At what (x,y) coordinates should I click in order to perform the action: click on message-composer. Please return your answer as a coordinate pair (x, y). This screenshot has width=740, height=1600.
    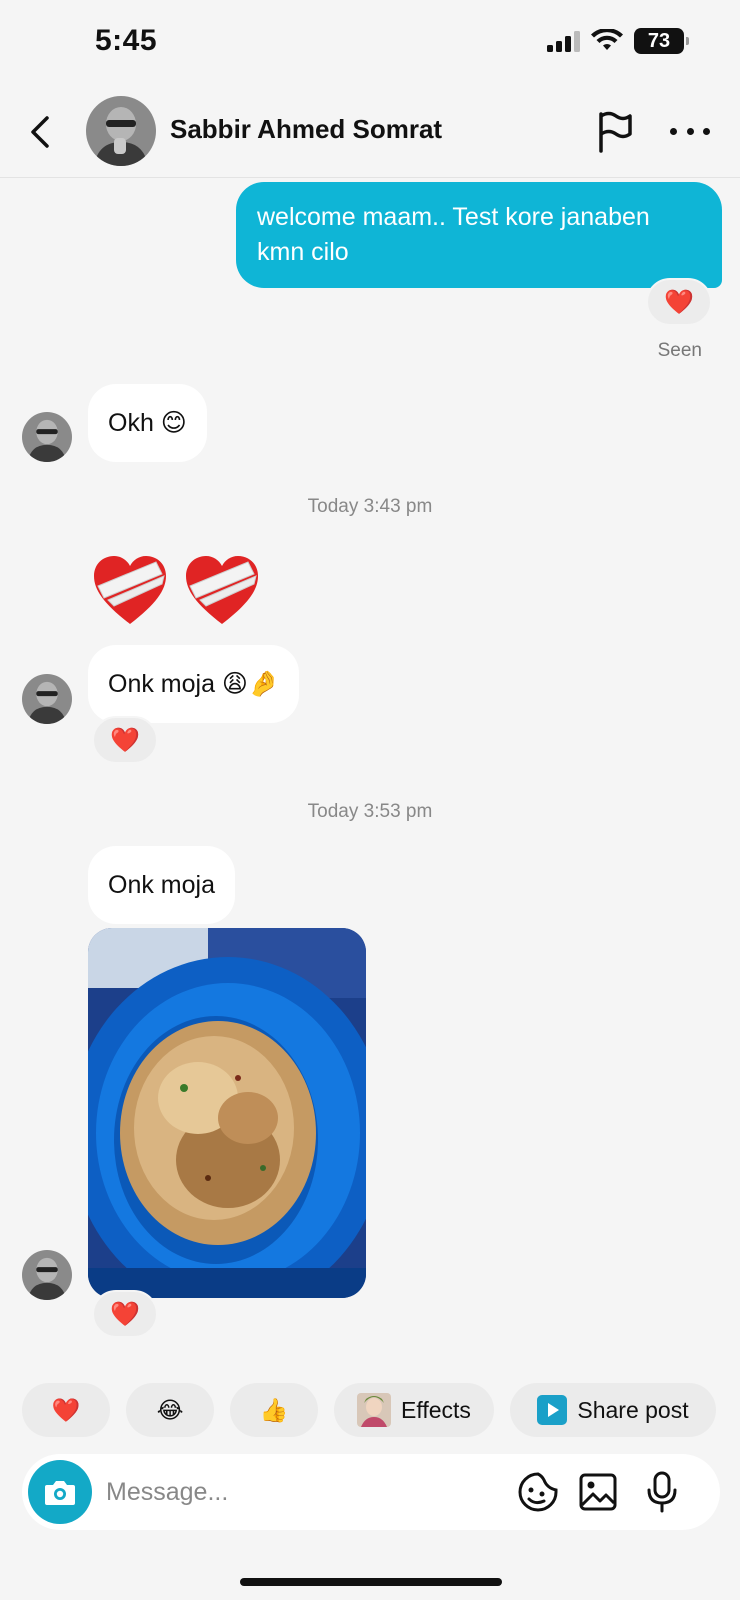
    Looking at the image, I should click on (371, 1492).